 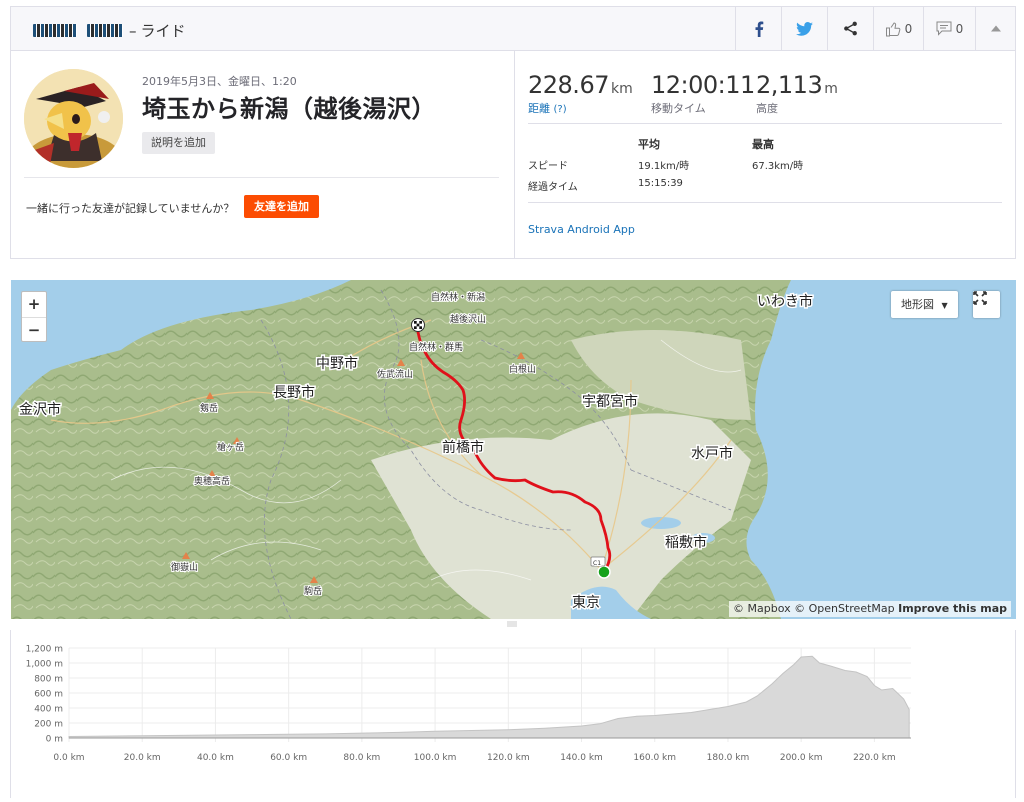 I want to click on map-type-dropdown: 地形図 ▼, so click(x=924, y=304).